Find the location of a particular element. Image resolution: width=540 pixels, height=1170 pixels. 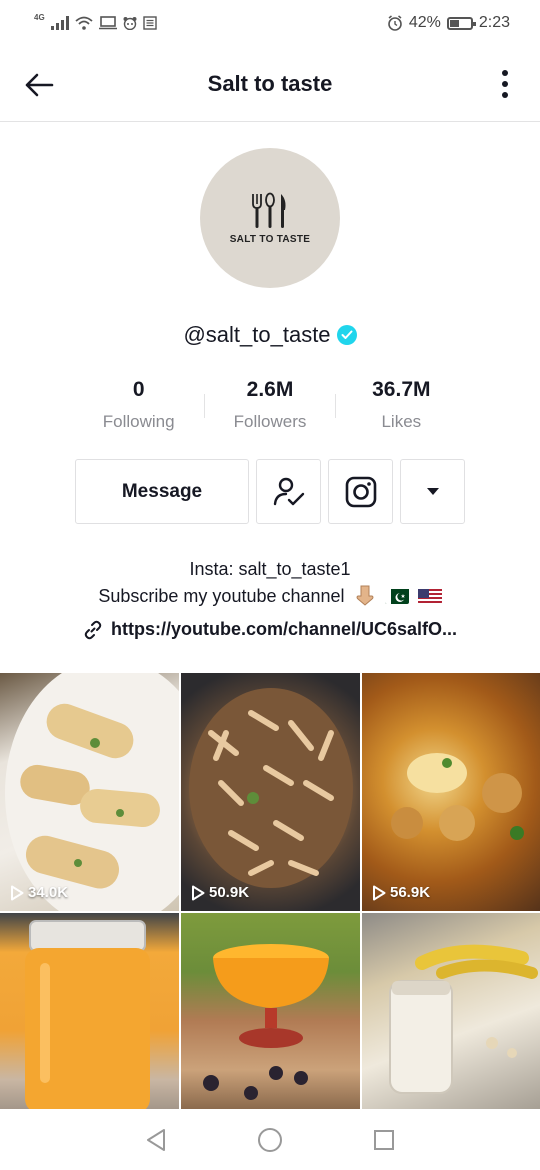

link-icon is located at coordinates (93, 629).